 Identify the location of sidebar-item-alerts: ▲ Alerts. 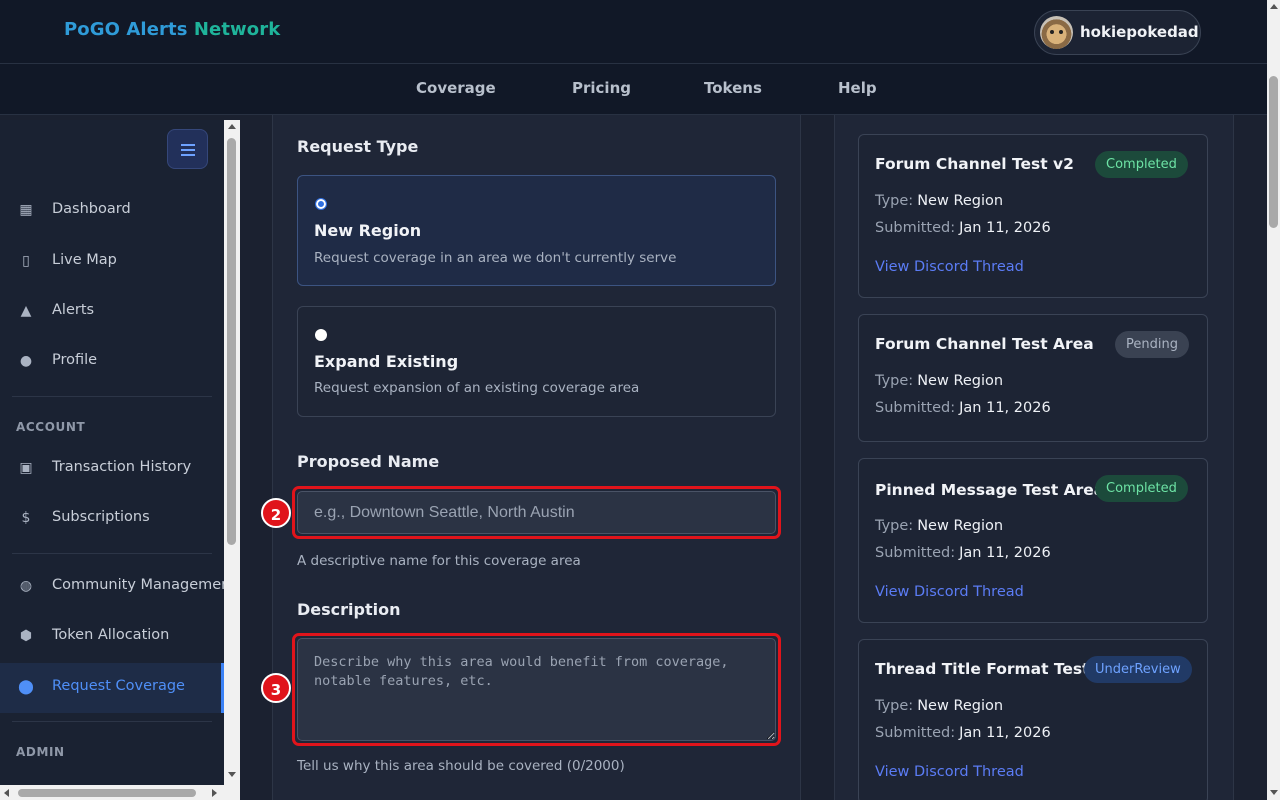
(112, 312).